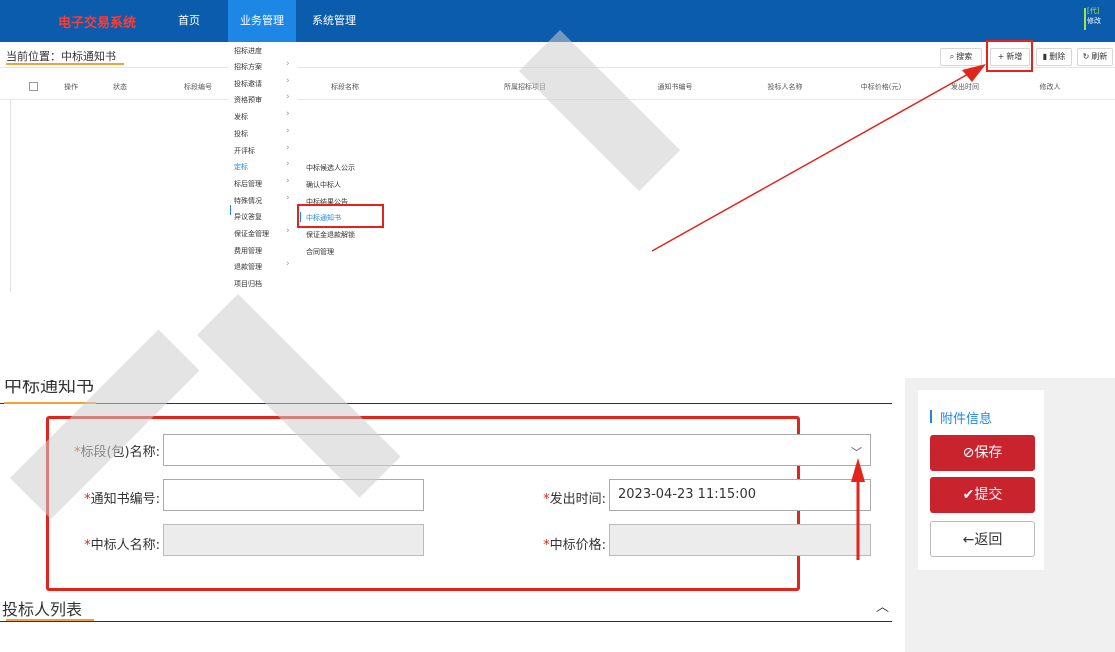 This screenshot has height=652, width=1115. I want to click on submit-button: ✔提交, so click(982, 495).